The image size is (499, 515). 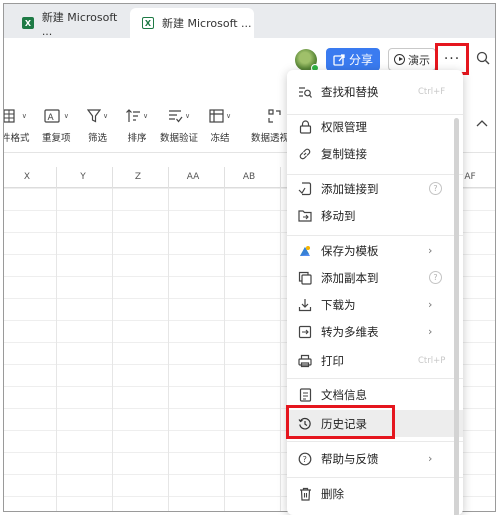 I want to click on menu-item-copy-link: 复制链接, so click(x=375, y=153).